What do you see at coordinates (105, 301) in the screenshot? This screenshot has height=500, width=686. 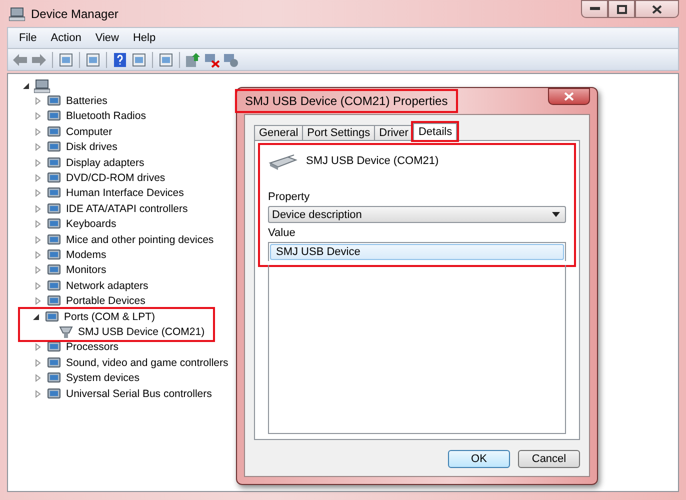 I see `tree-item: Portable Devices` at bounding box center [105, 301].